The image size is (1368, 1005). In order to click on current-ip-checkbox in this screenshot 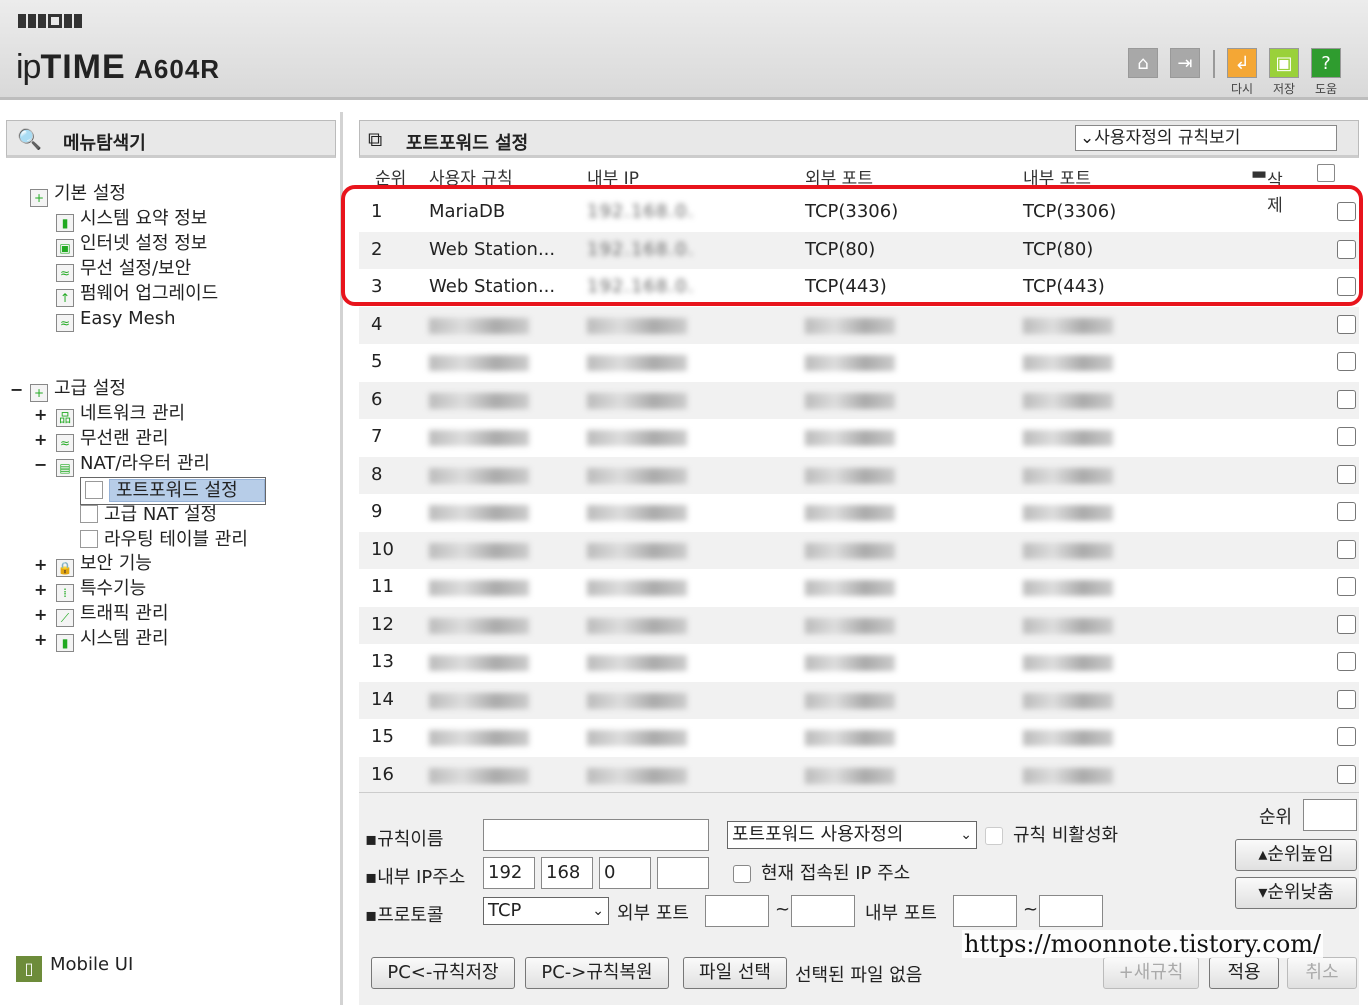, I will do `click(742, 874)`.